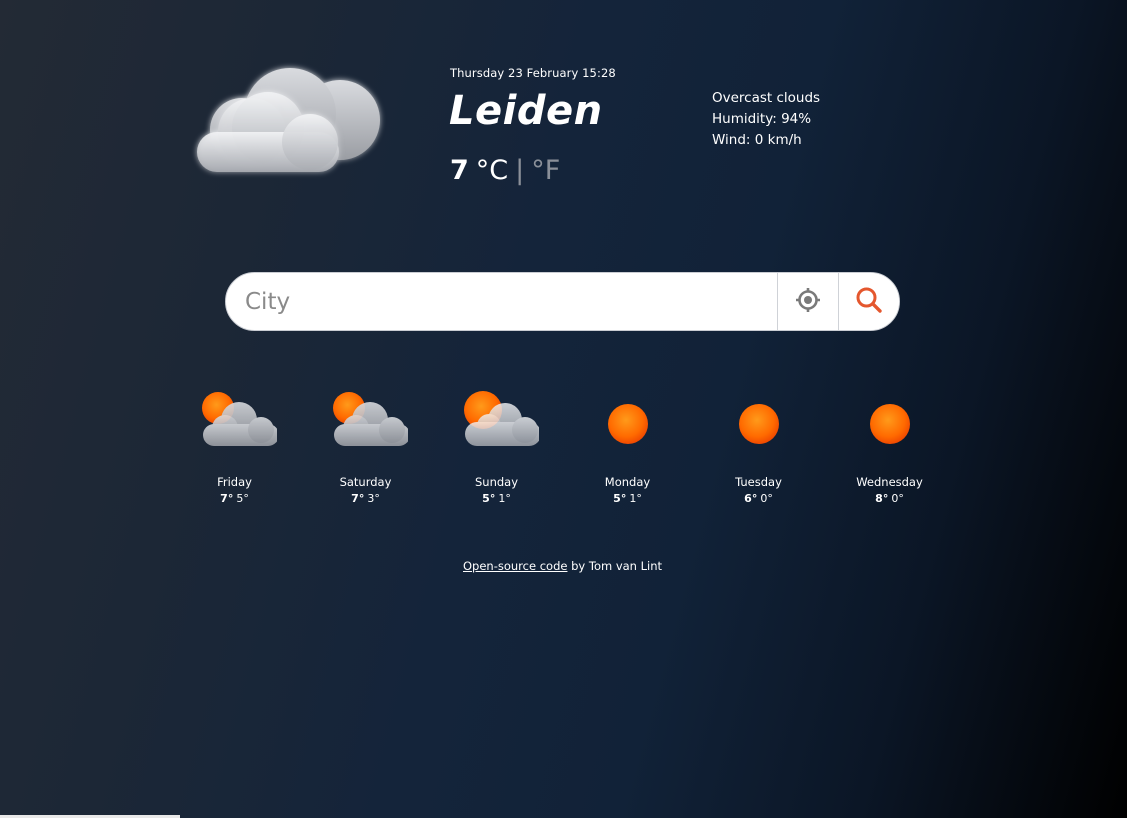  I want to click on fahrenheit-toggle: °F, so click(545, 170).